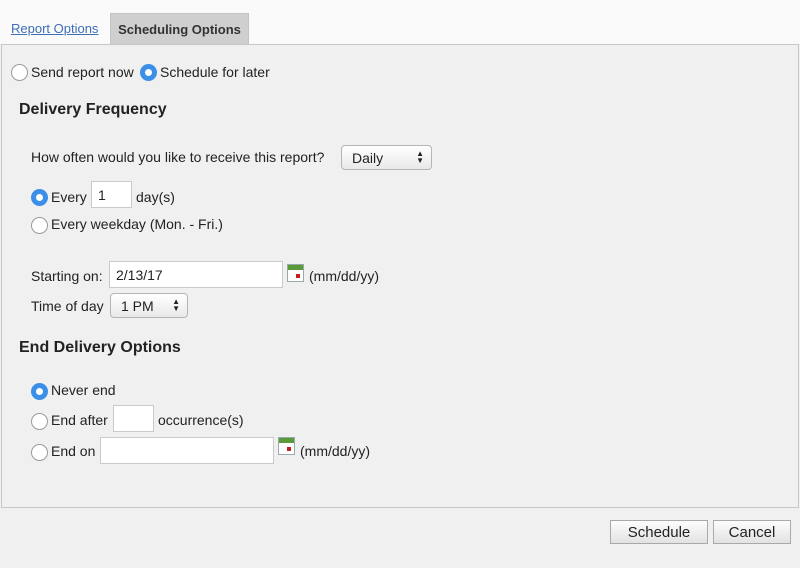 This screenshot has height=568, width=800. Describe the element at coordinates (344, 276) in the screenshot. I see `starting-date-format: (mm/dd/yy)` at that location.